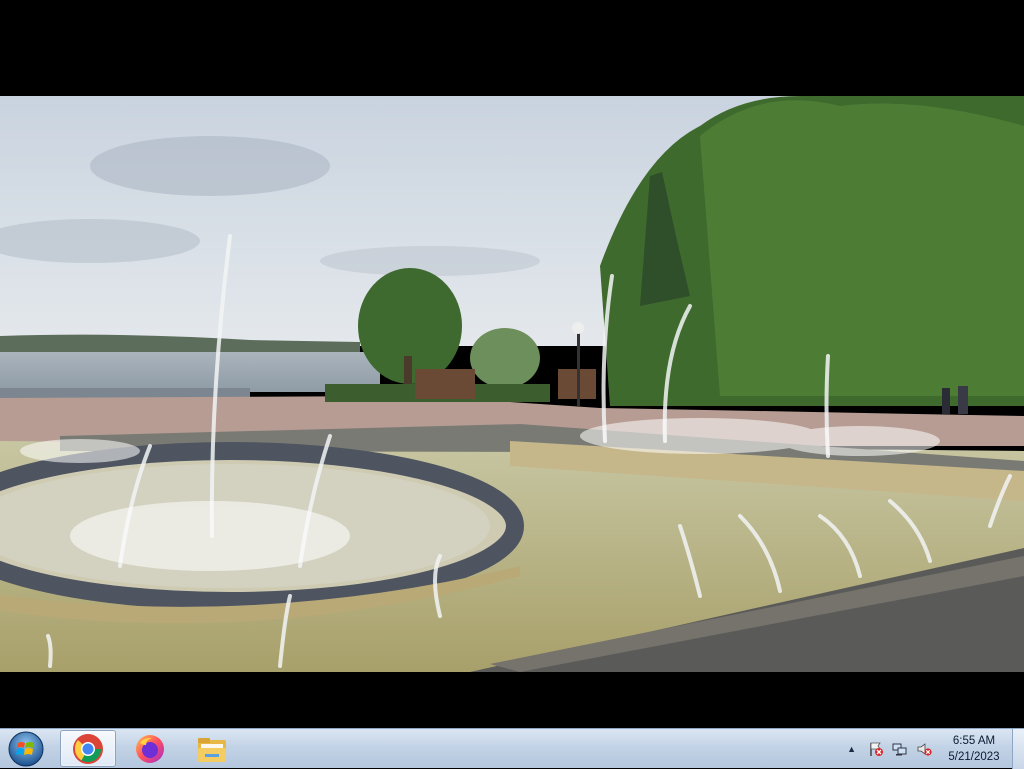  What do you see at coordinates (512, 748) in the screenshot?
I see `taskbar: ▲ 6:55 AM 5/21/2023` at bounding box center [512, 748].